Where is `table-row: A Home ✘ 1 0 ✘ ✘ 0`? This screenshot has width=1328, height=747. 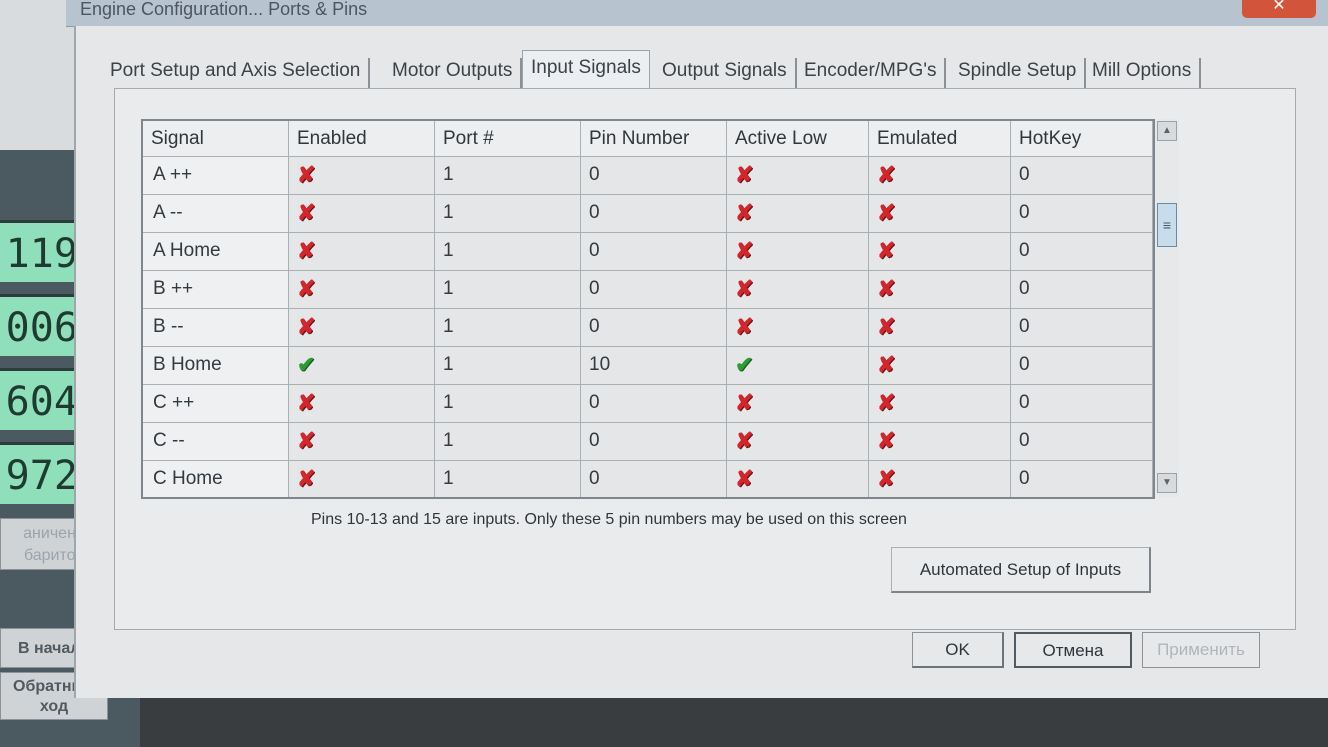 table-row: A Home ✘ 1 0 ✘ ✘ 0 is located at coordinates (648, 252).